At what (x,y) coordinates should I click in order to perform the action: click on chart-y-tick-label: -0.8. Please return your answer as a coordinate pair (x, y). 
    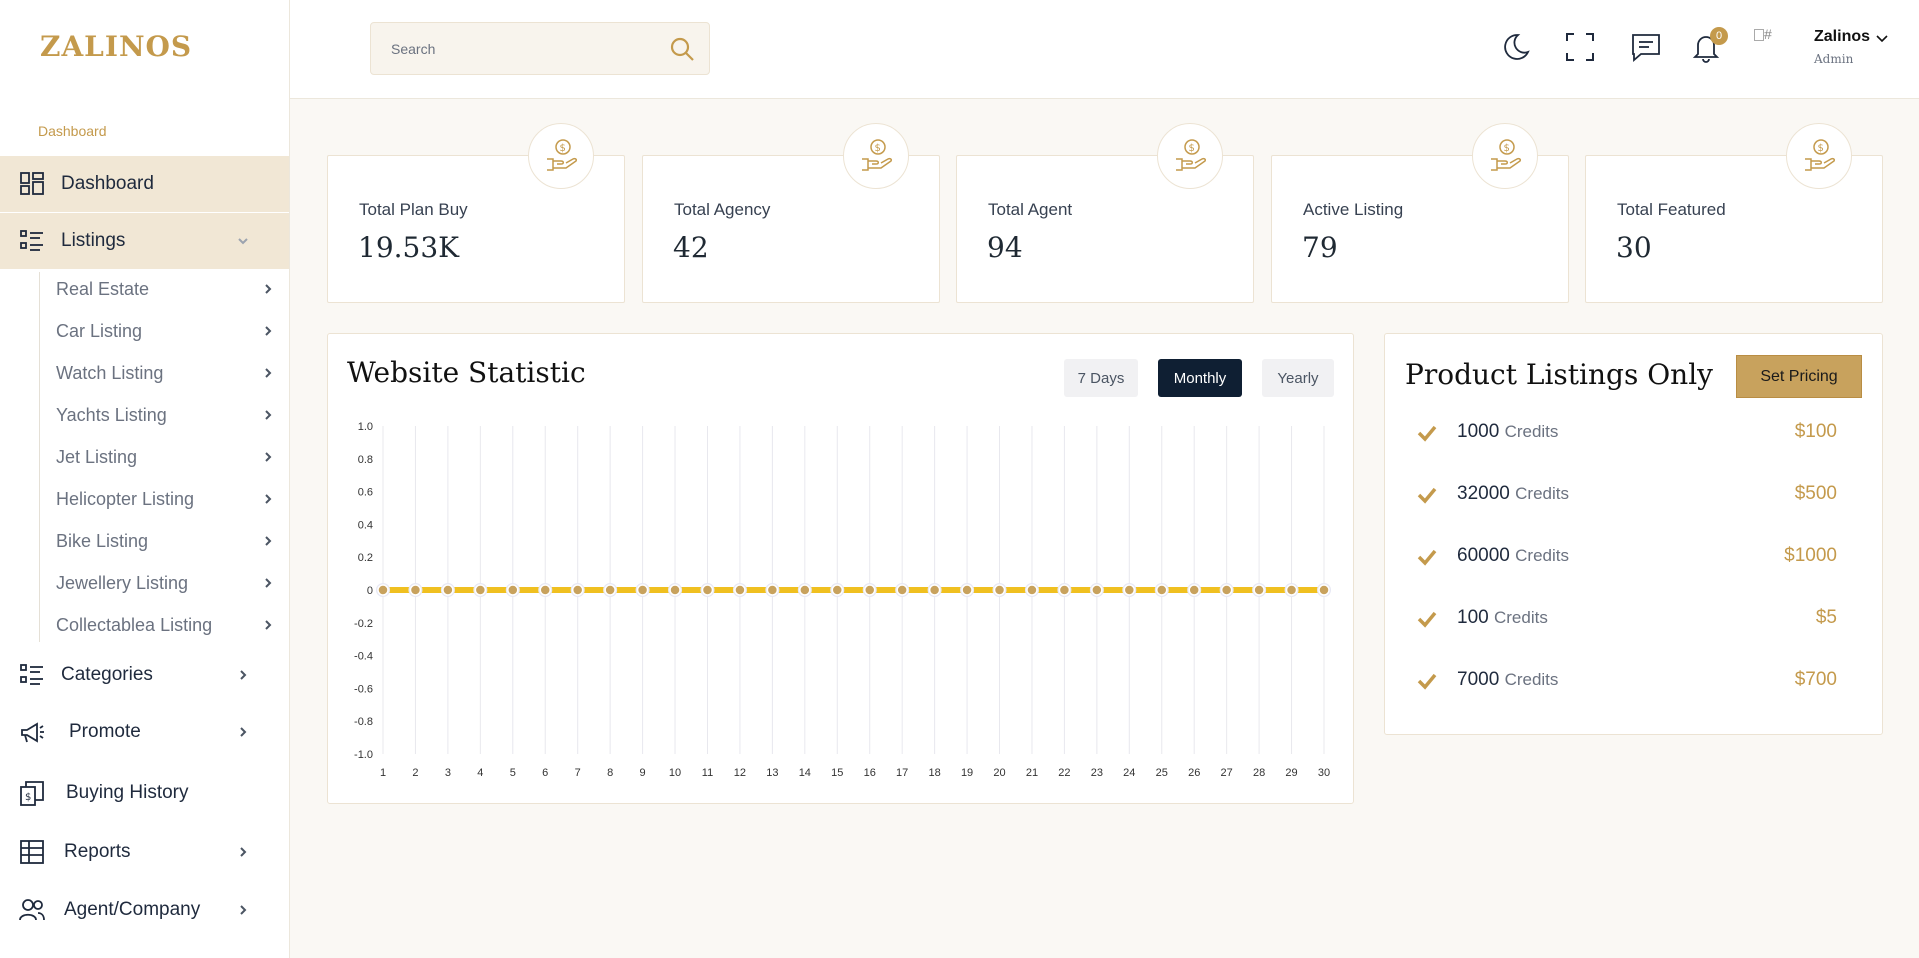
    Looking at the image, I should click on (363, 722).